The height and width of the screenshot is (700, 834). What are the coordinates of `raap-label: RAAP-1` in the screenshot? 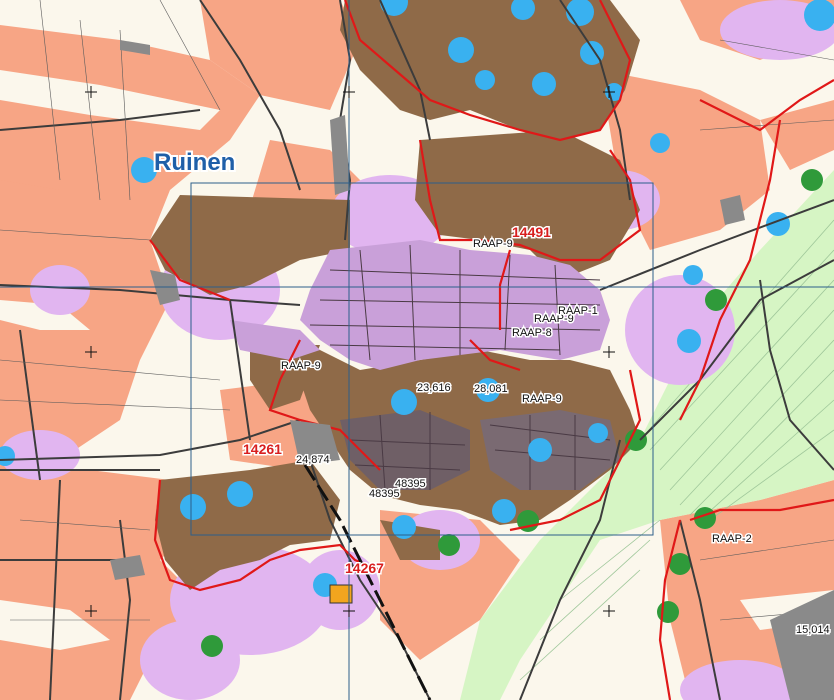 It's located at (578, 311).